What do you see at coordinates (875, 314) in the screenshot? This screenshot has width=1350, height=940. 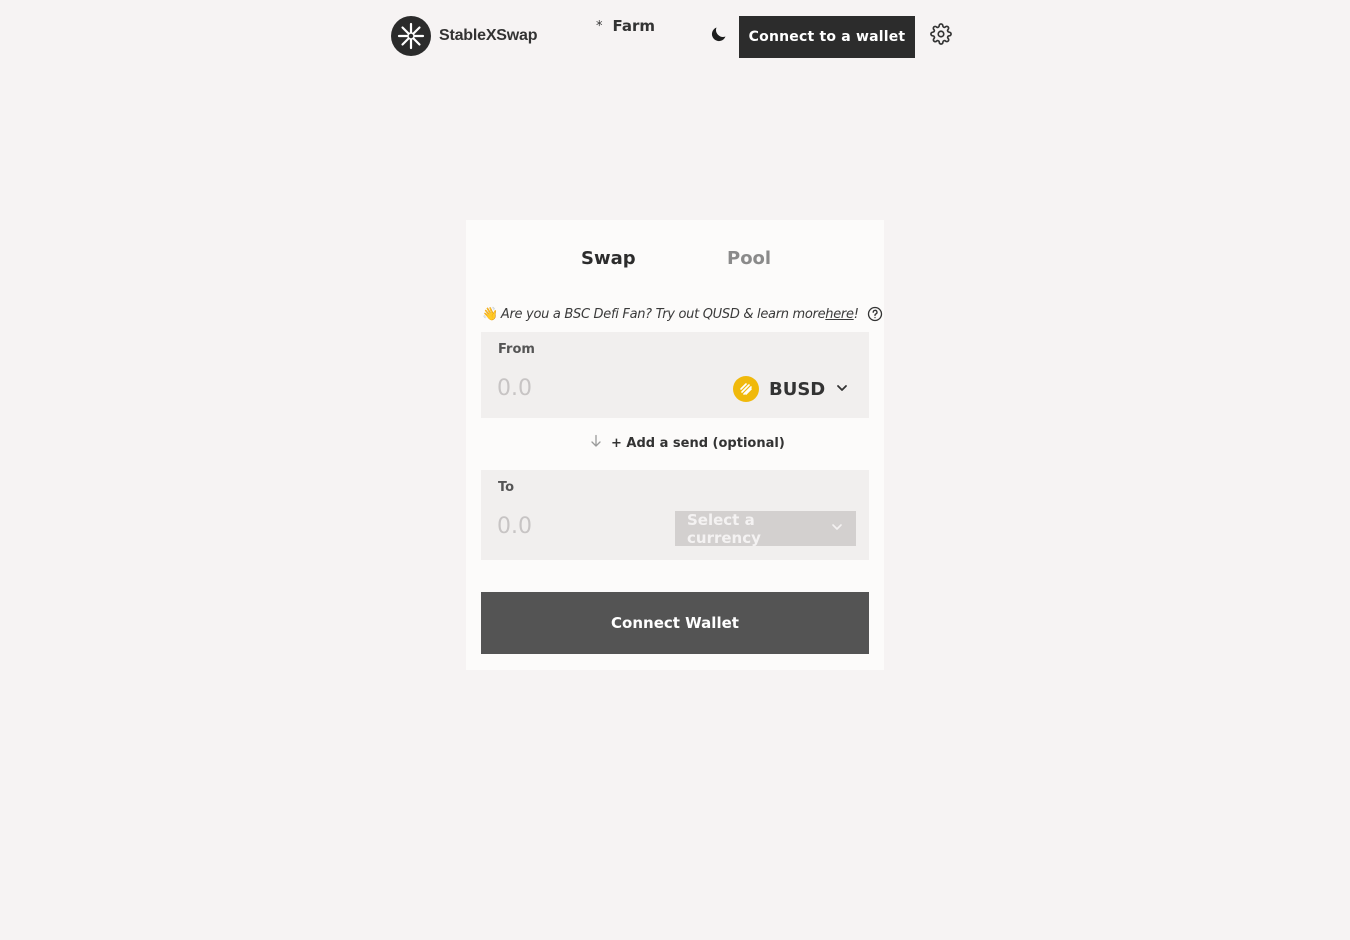 I see `question-icon` at bounding box center [875, 314].